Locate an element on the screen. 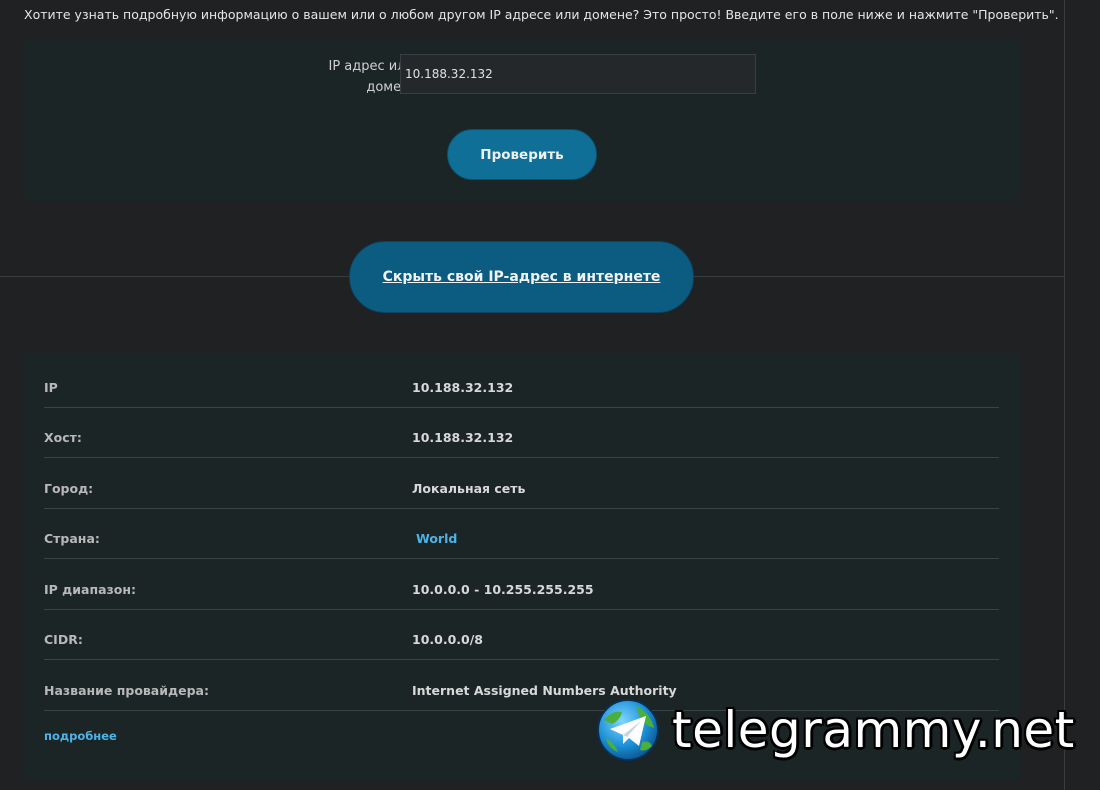  info-value: 10.0.0.0 - 10.255.255.255 is located at coordinates (503, 589).